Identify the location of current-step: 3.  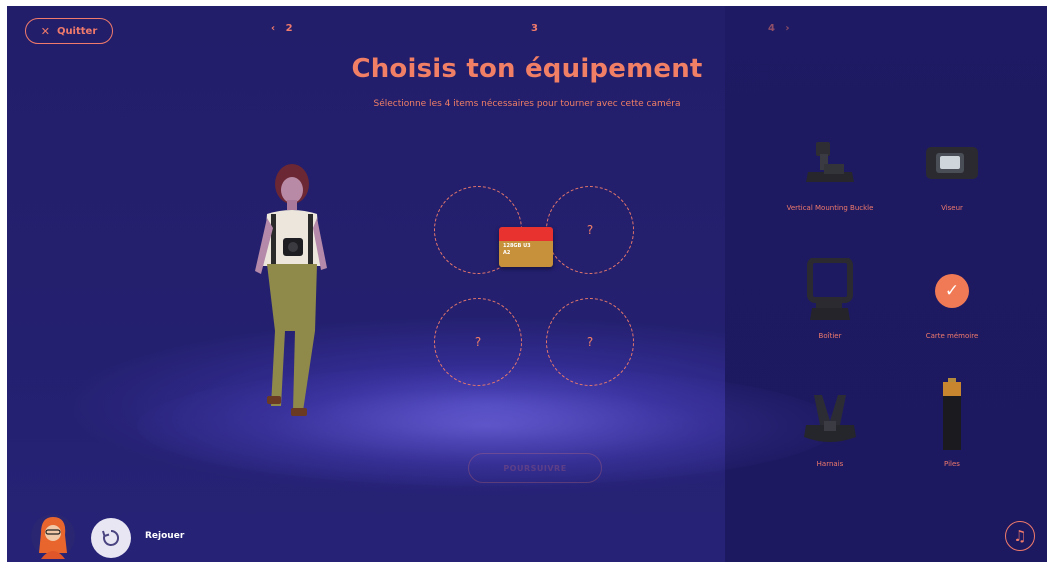
(534, 28).